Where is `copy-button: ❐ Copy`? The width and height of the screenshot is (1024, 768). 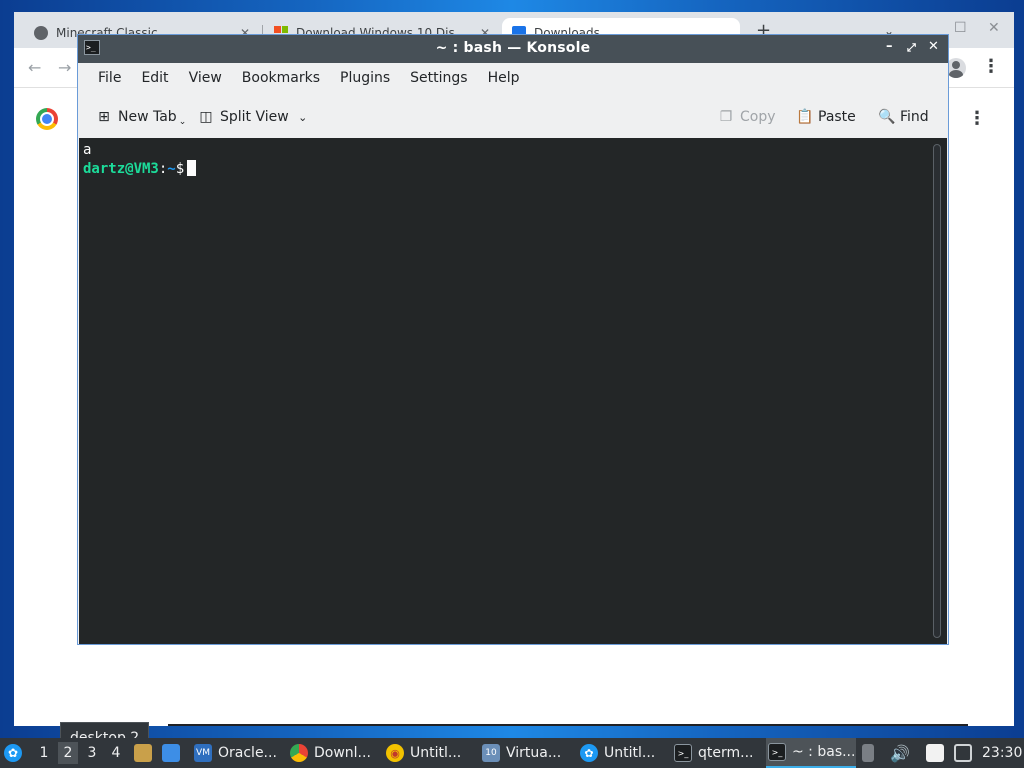
copy-button: ❐ Copy is located at coordinates (747, 117).